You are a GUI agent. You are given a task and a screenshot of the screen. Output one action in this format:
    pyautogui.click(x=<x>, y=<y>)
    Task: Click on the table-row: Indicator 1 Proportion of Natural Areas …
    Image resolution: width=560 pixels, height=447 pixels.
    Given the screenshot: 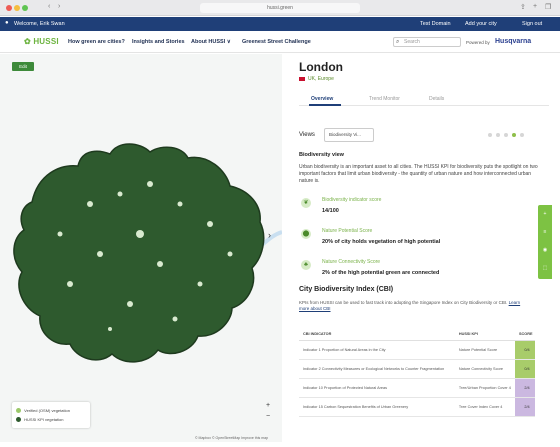 What is the action you would take?
    pyautogui.click(x=417, y=350)
    